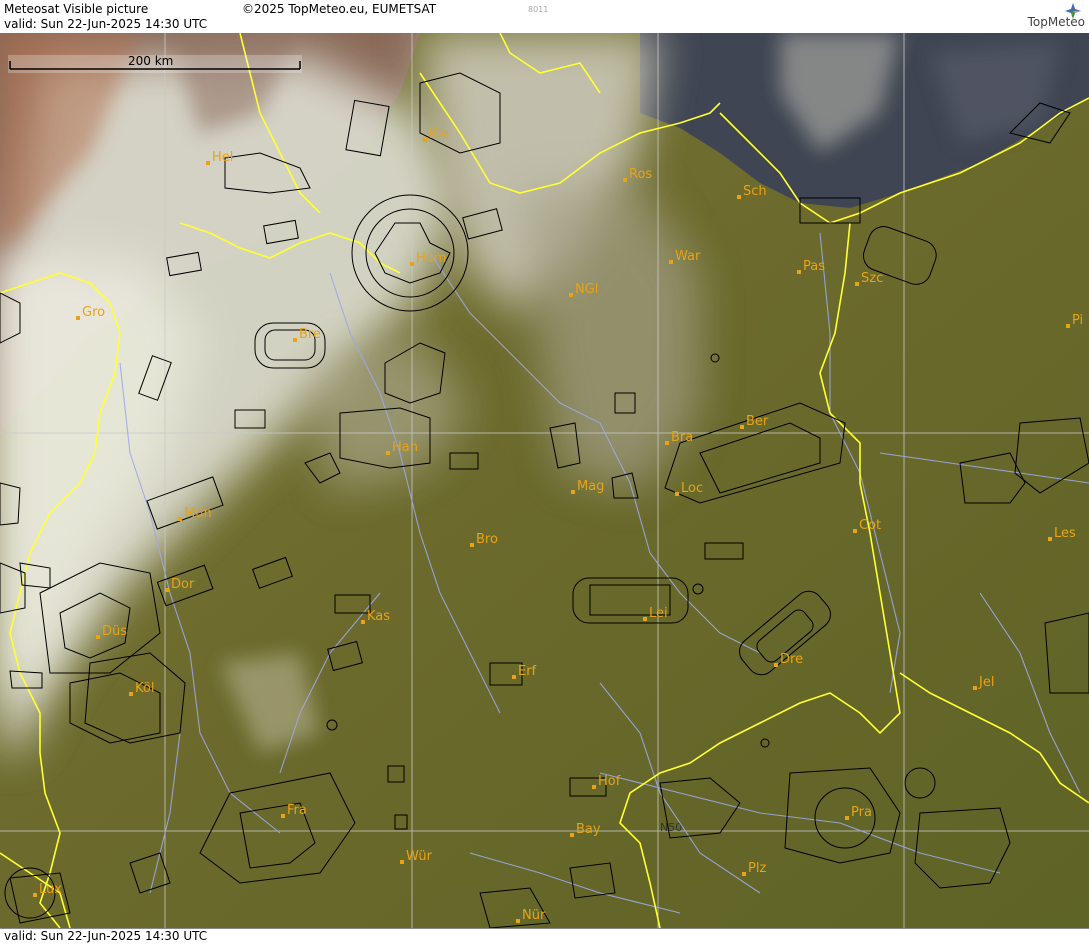  What do you see at coordinates (870, 525) in the screenshot?
I see `city-label-cot: Cot` at bounding box center [870, 525].